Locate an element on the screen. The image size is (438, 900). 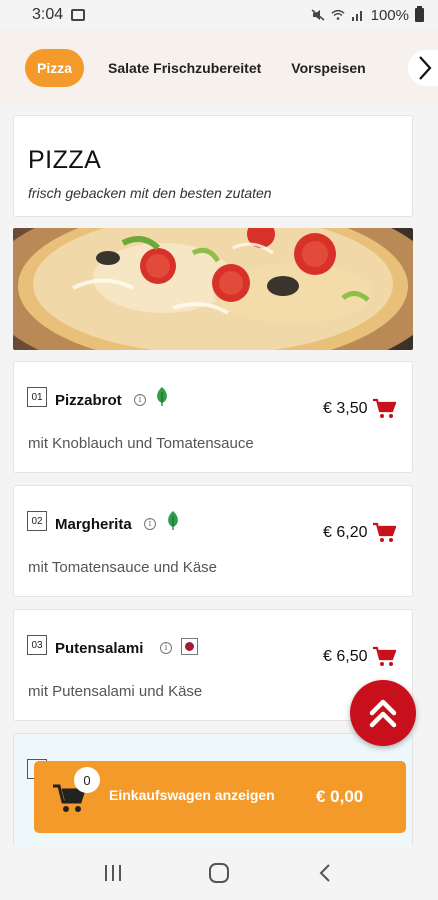
home-icon is located at coordinates (219, 872).